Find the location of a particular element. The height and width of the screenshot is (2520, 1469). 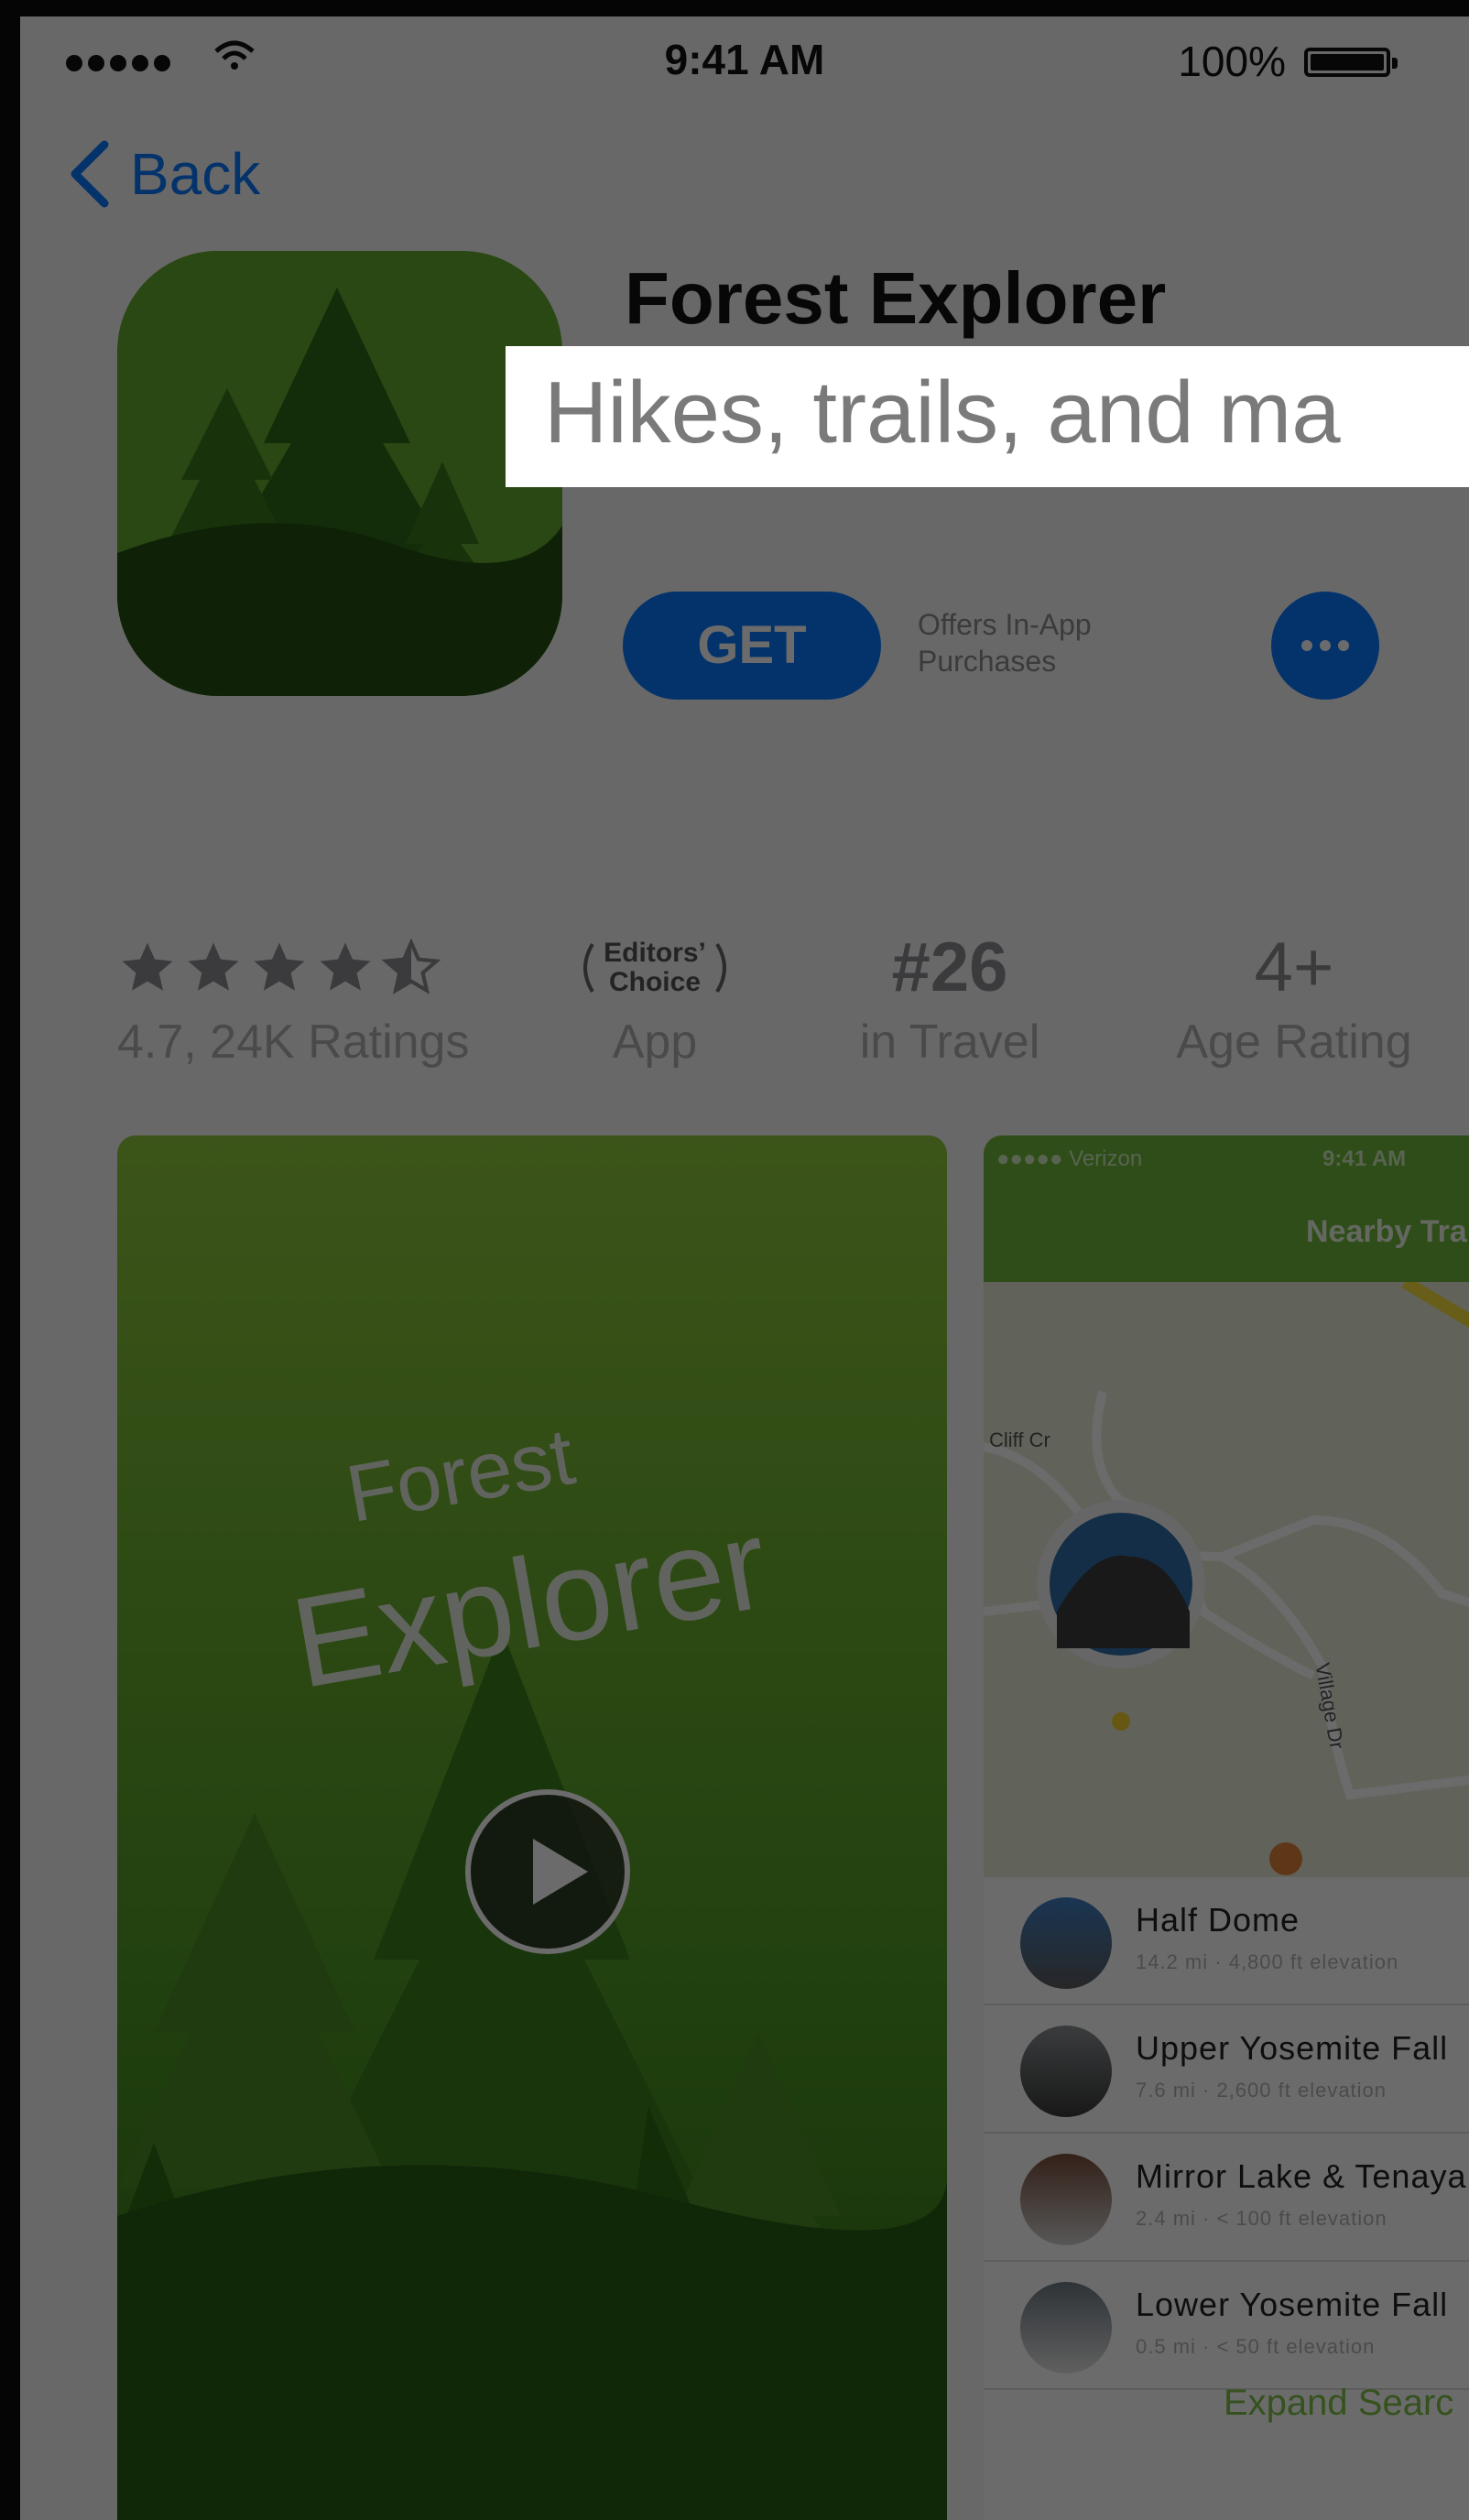

subtitle-highlight: Hikes, trails, and ma is located at coordinates (988, 416).